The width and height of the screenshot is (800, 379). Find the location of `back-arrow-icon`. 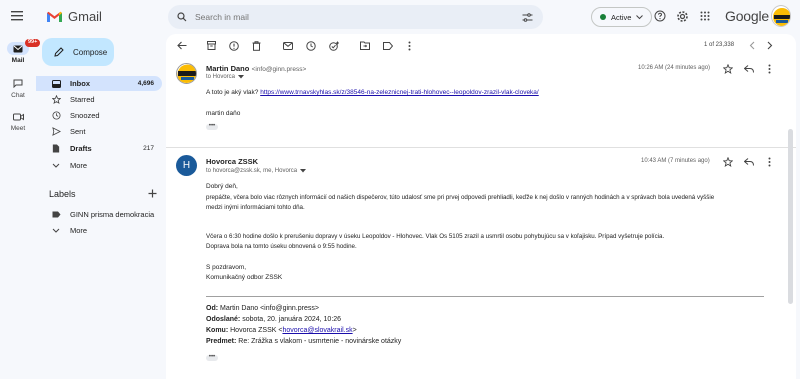

back-arrow-icon is located at coordinates (181, 45).